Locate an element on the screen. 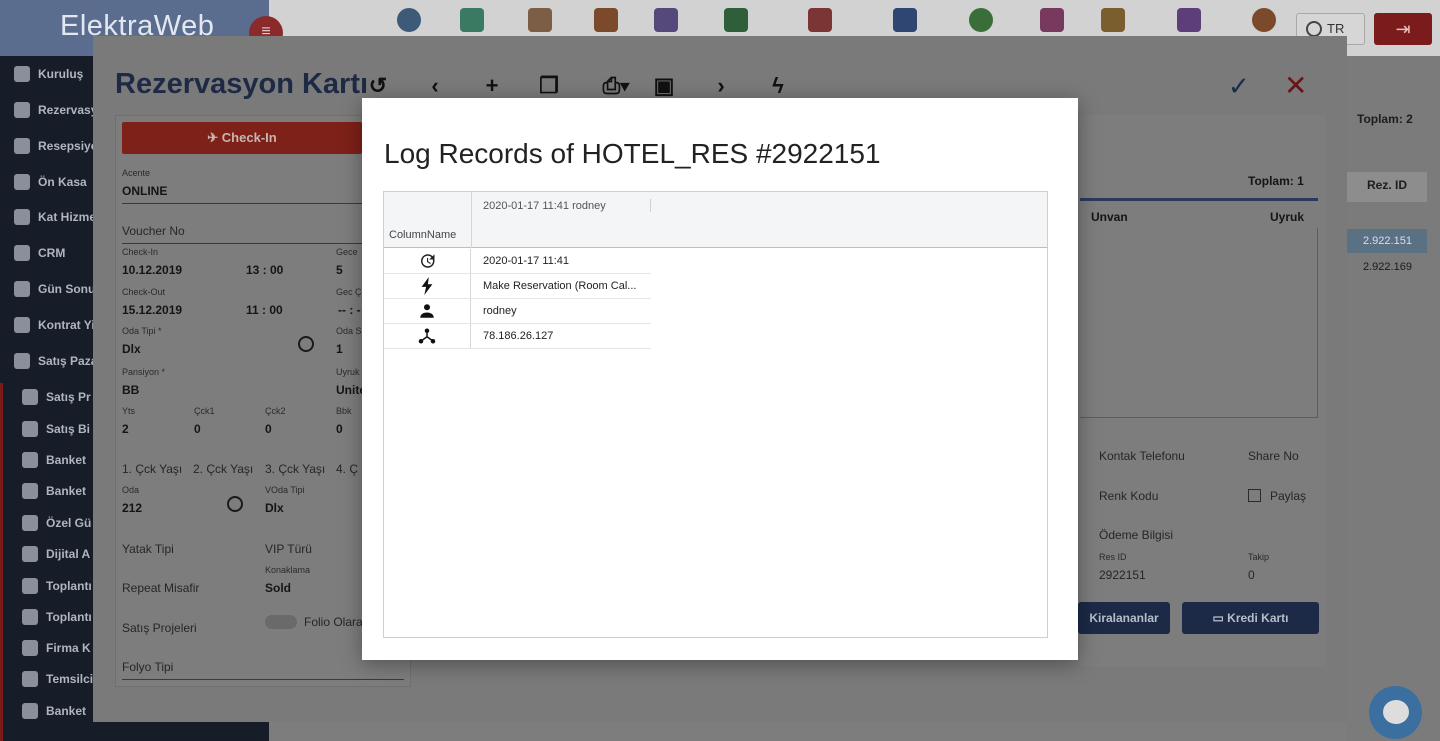  alarm-icon is located at coordinates (1264, 20).